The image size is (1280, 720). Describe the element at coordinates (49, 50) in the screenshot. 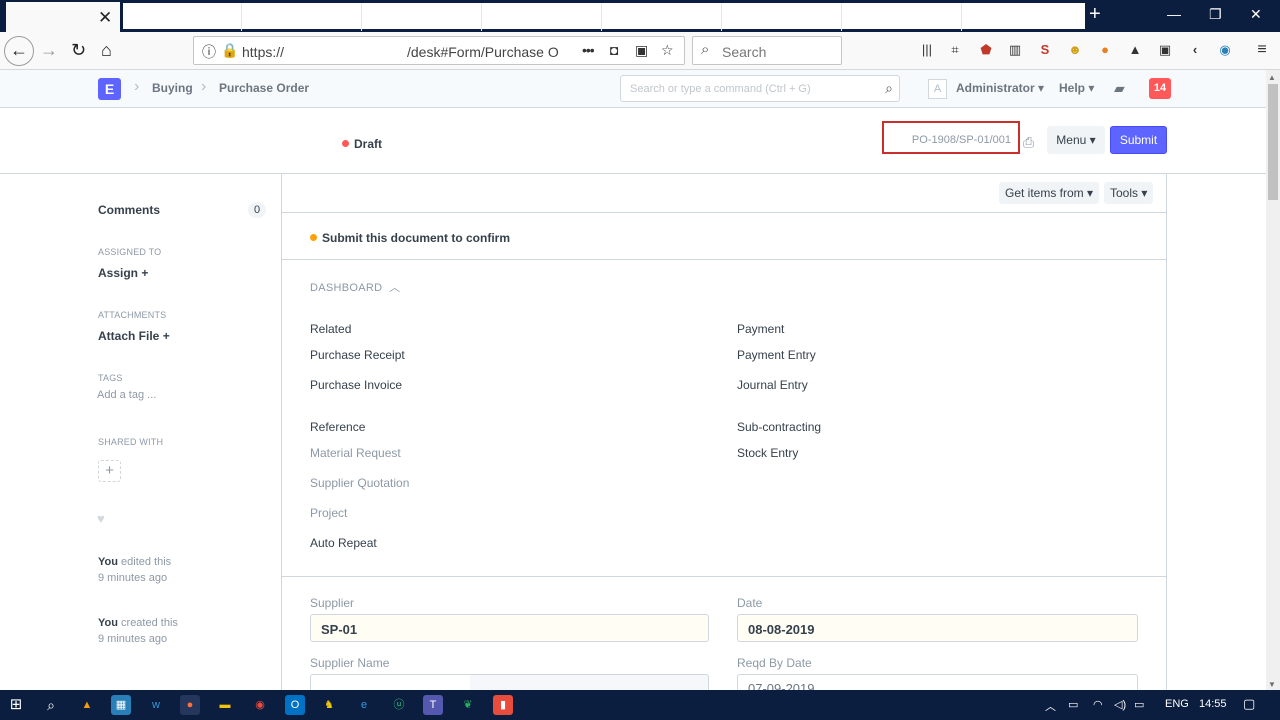

I see `forward-icon: →` at that location.